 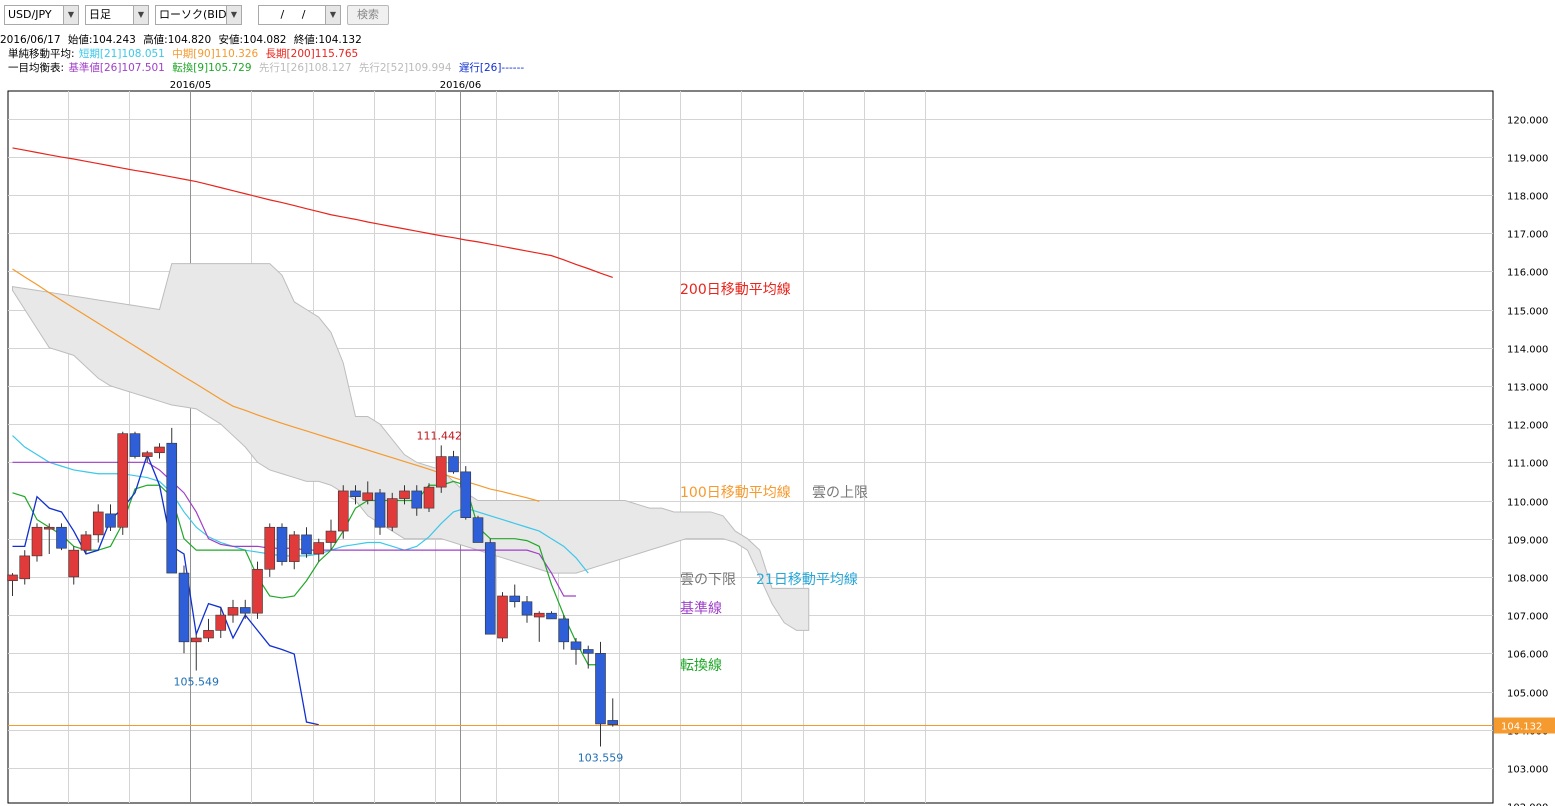 I want to click on y-tick-label: 118.000, so click(x=1527, y=197).